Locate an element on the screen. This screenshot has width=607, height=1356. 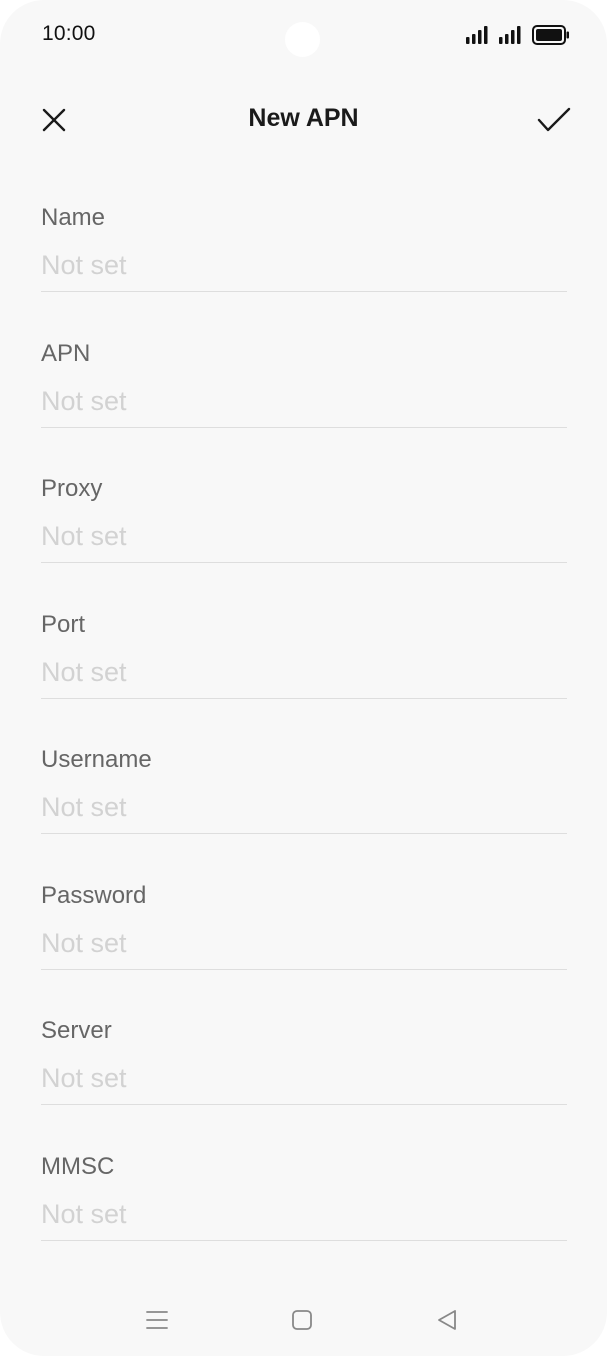
field-server: Server Not set is located at coordinates (304, 1085).